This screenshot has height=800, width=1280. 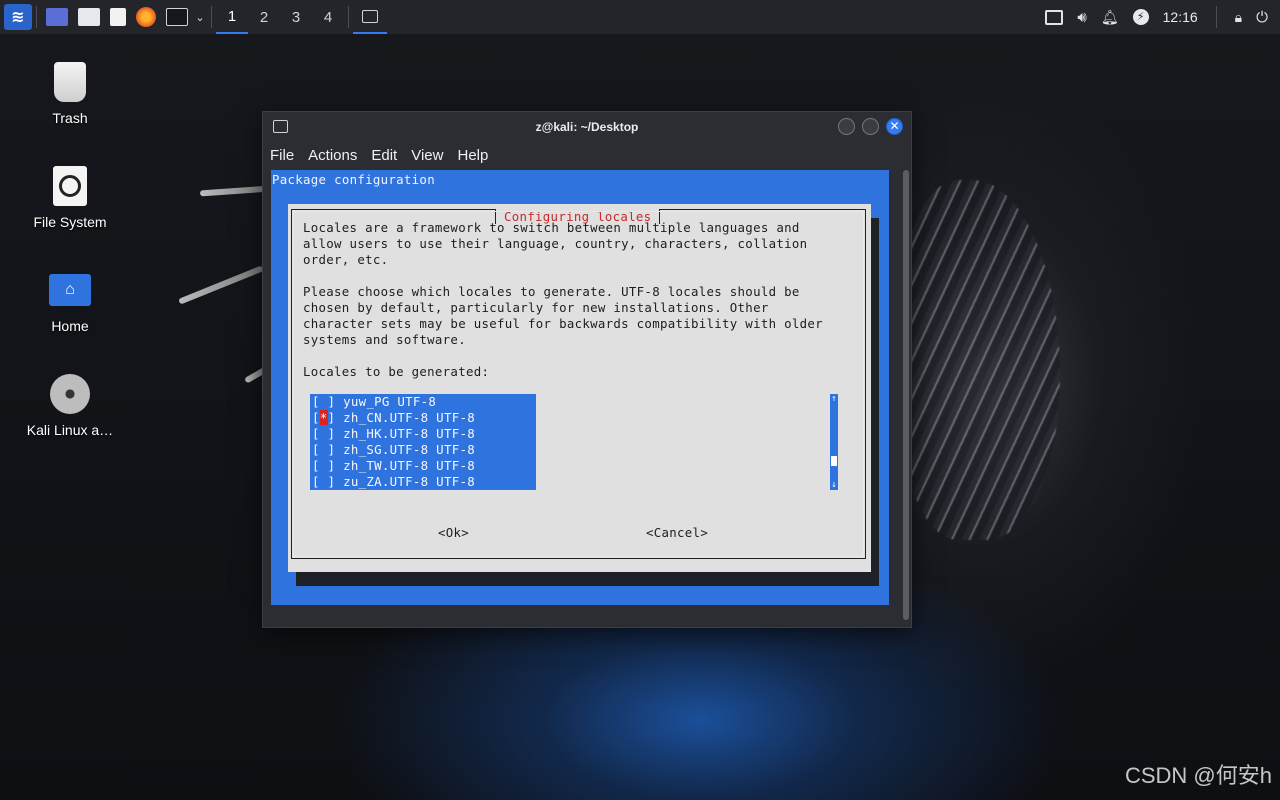 What do you see at coordinates (332, 155) in the screenshot?
I see `menu-actions: Actions` at bounding box center [332, 155].